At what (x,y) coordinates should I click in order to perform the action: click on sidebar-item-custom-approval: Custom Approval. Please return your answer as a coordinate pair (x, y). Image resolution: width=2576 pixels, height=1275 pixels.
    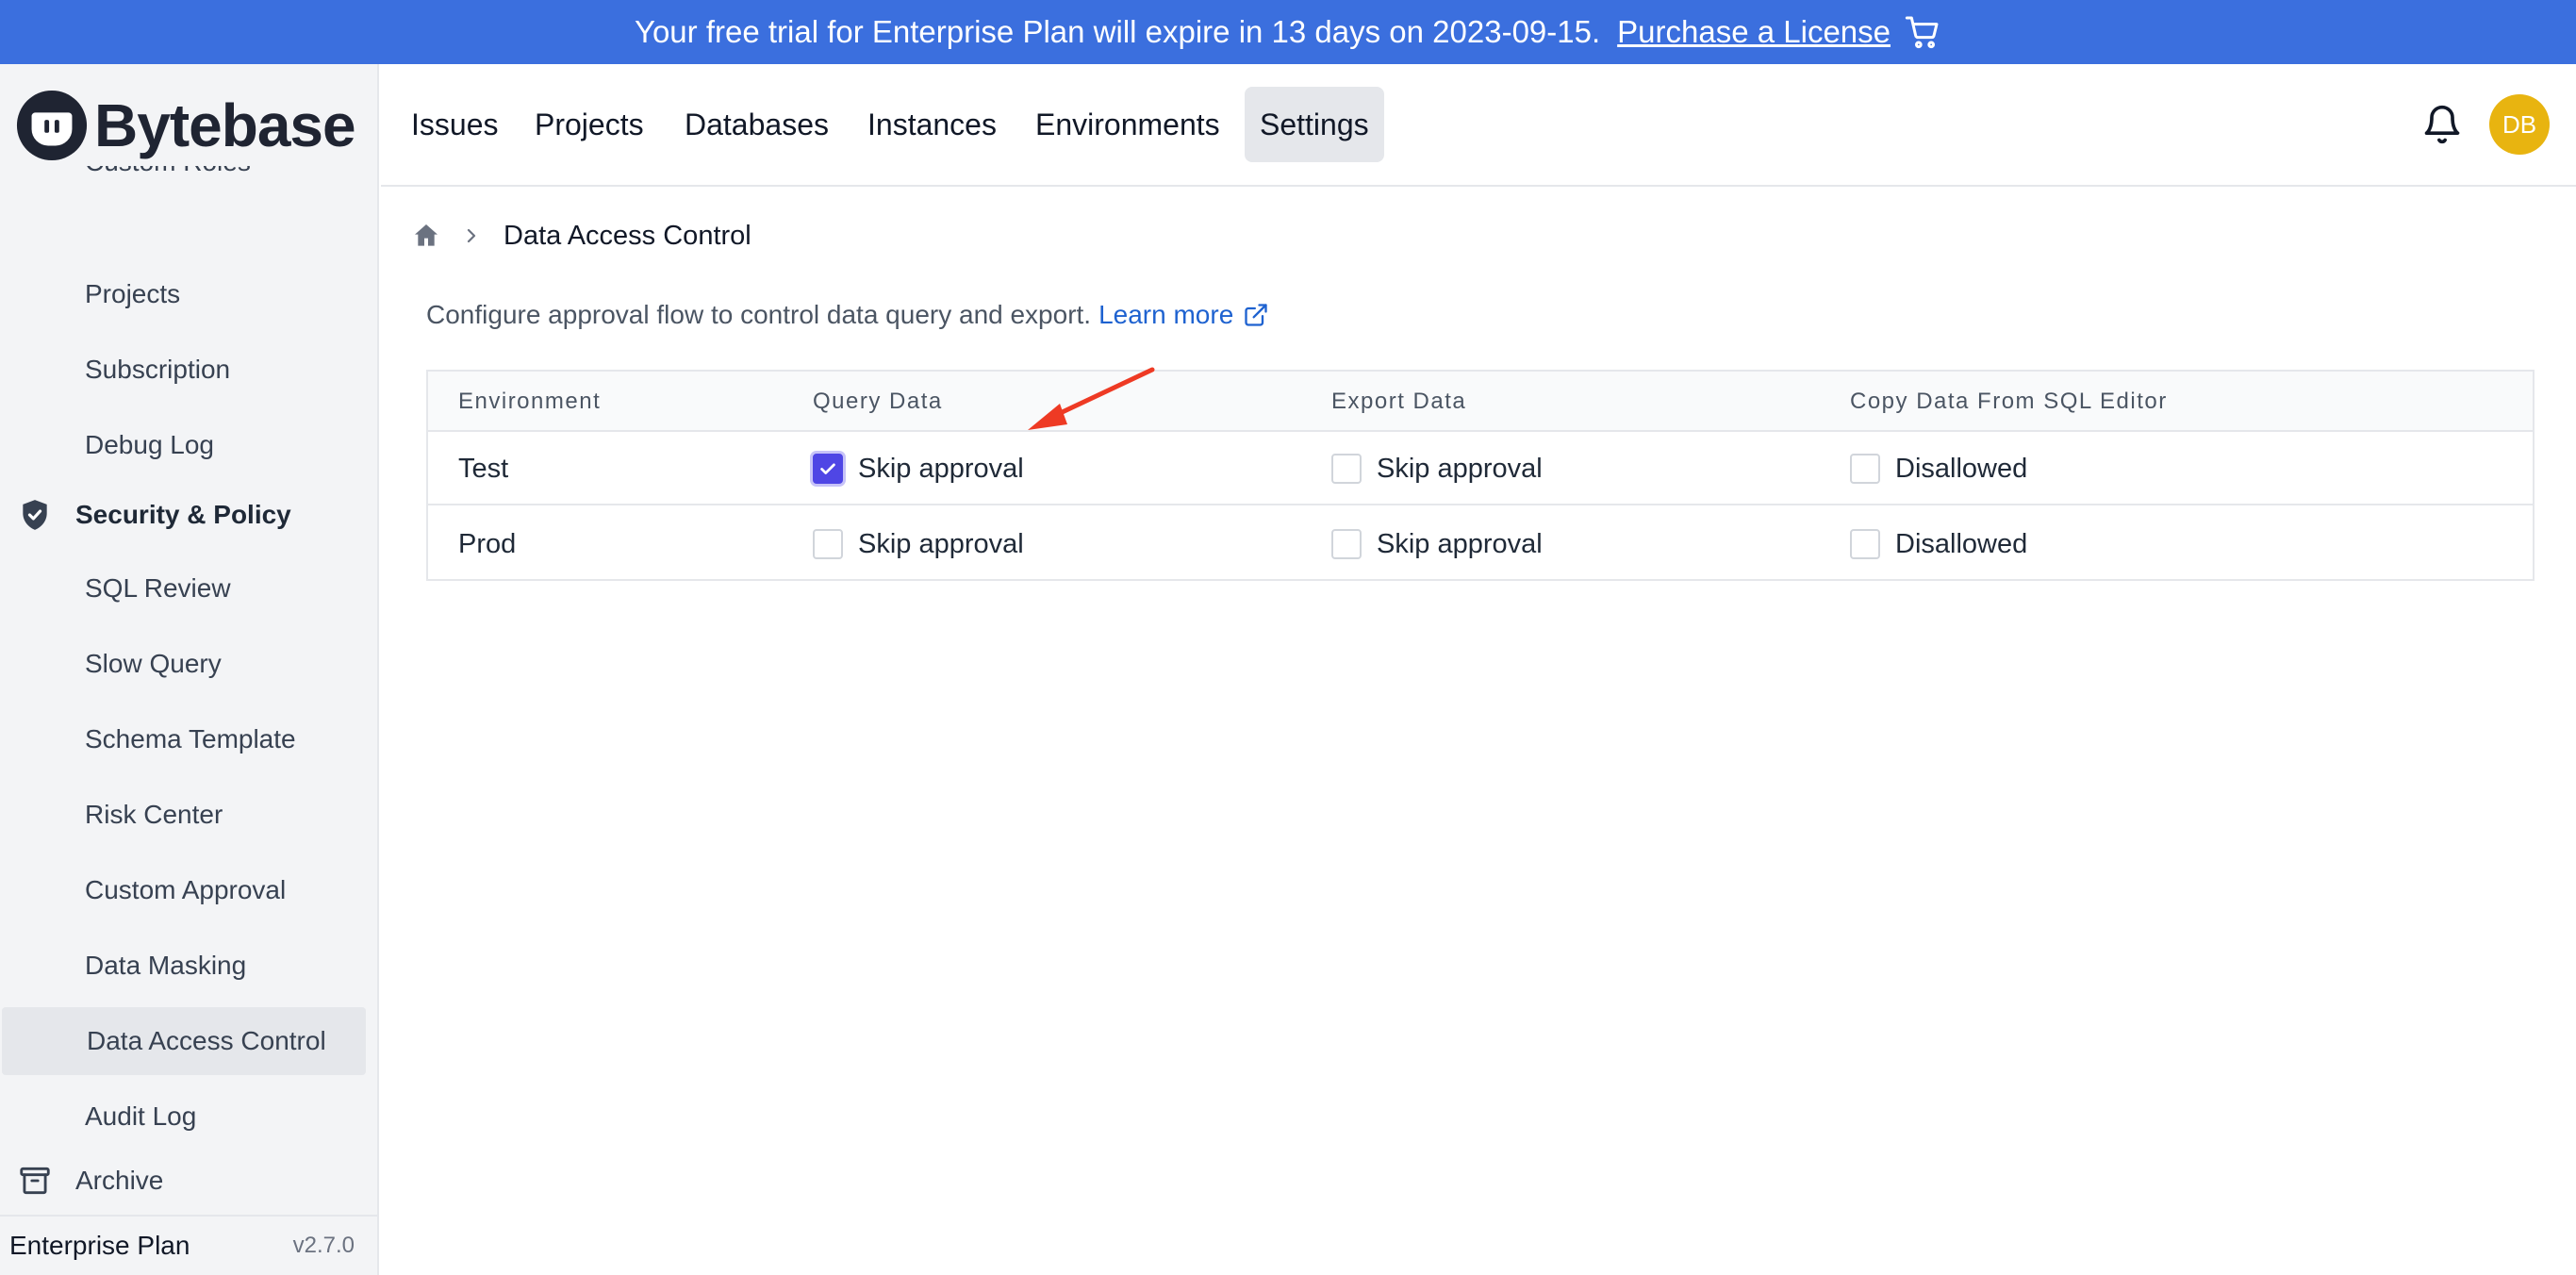
    Looking at the image, I should click on (182, 890).